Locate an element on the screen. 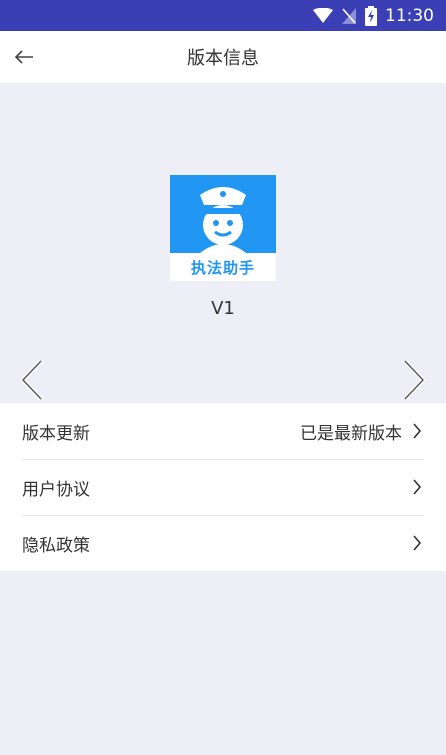 This screenshot has width=446, height=755. row-label: 用户协议 is located at coordinates (56, 489).